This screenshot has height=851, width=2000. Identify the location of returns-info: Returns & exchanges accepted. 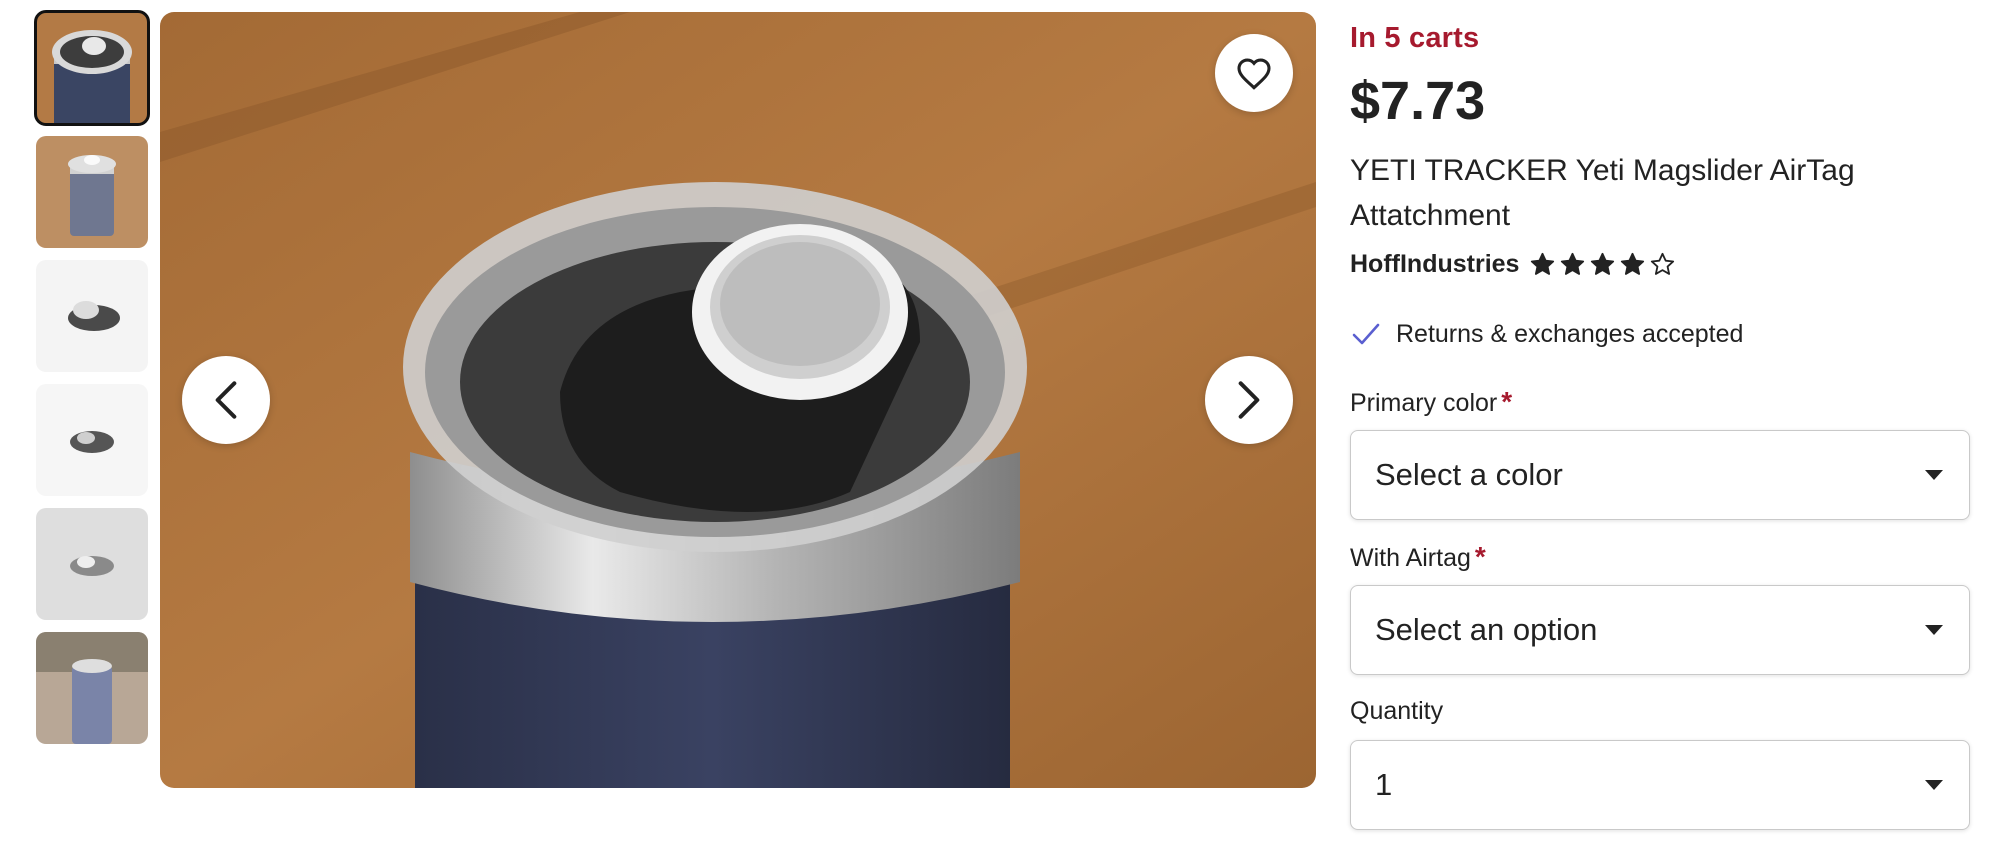
(1546, 334).